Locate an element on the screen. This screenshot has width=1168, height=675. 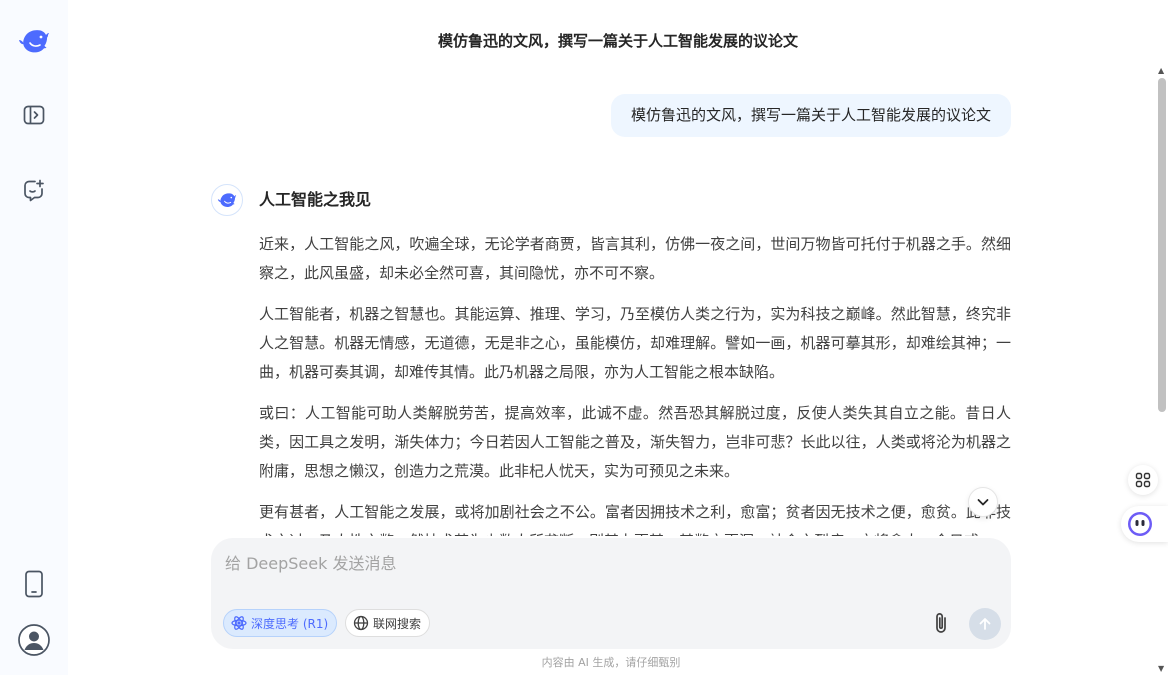
deep-think-label: 深度思考 (R1) is located at coordinates (290, 623).